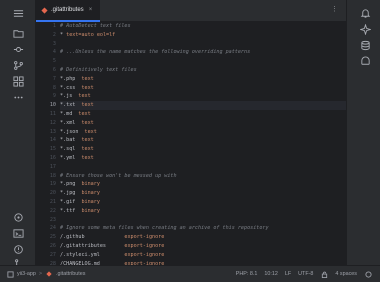 The image size is (380, 282). I want to click on line-number: 17, so click(52, 166).